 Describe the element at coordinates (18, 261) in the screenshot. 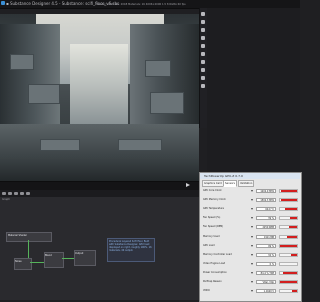

I see `node-title: Noise` at that location.